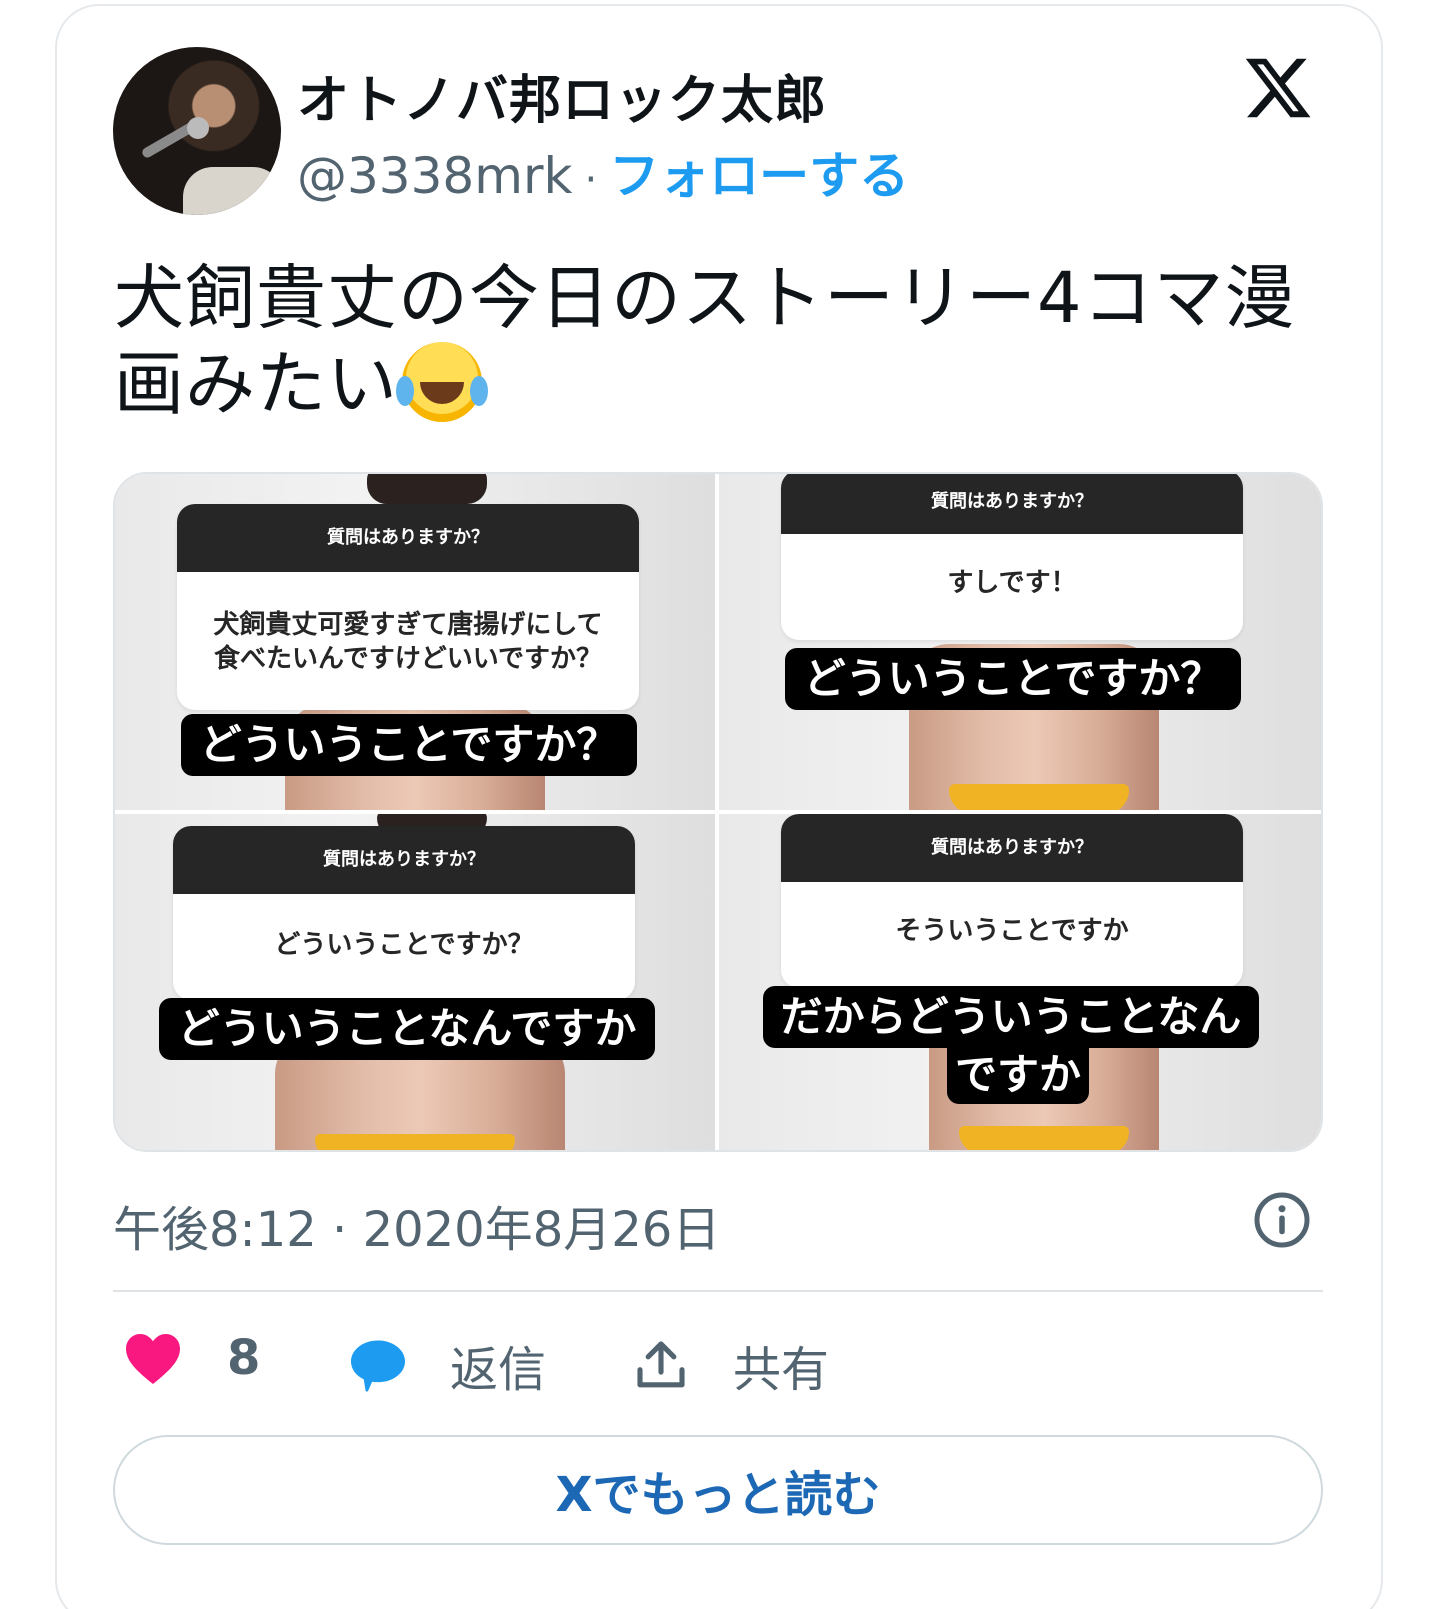  What do you see at coordinates (1012, 583) in the screenshot?
I see `question-text-line1: すしです！` at bounding box center [1012, 583].